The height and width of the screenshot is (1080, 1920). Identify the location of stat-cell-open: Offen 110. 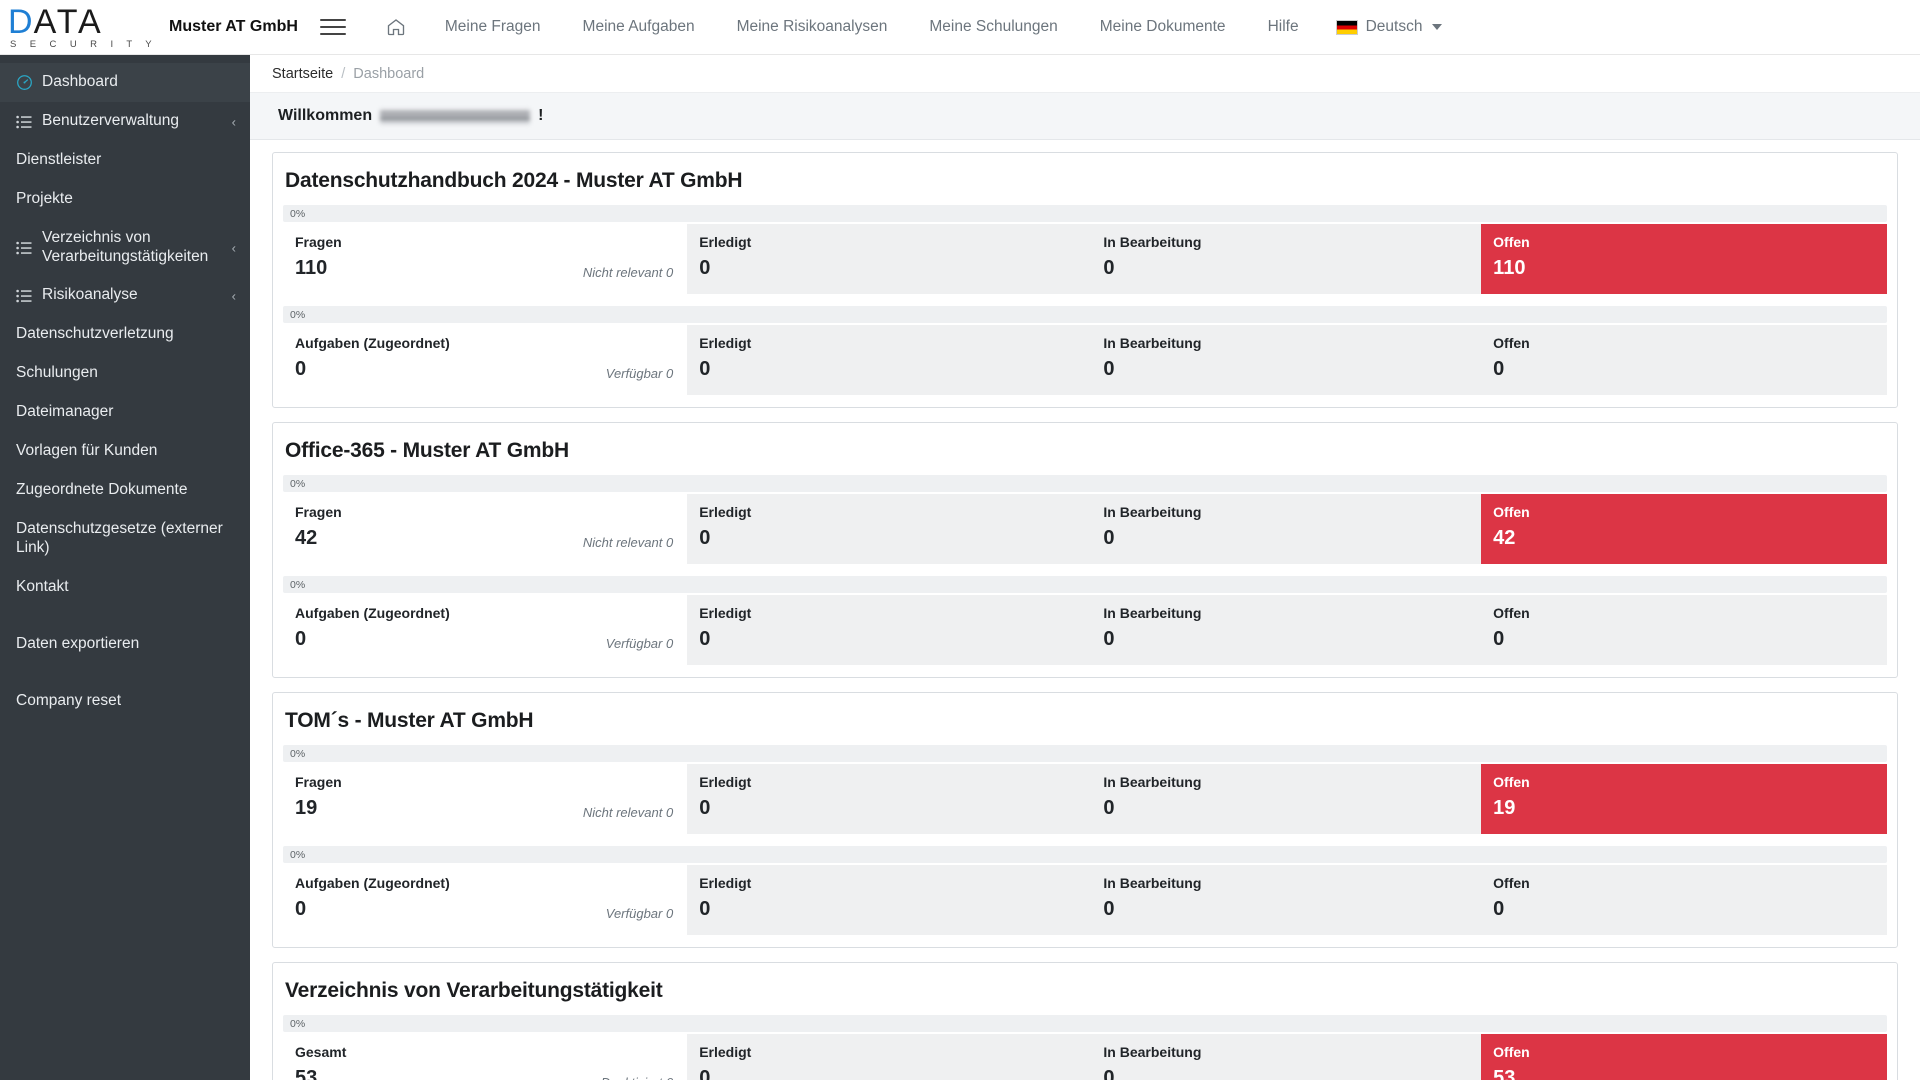
(1684, 259).